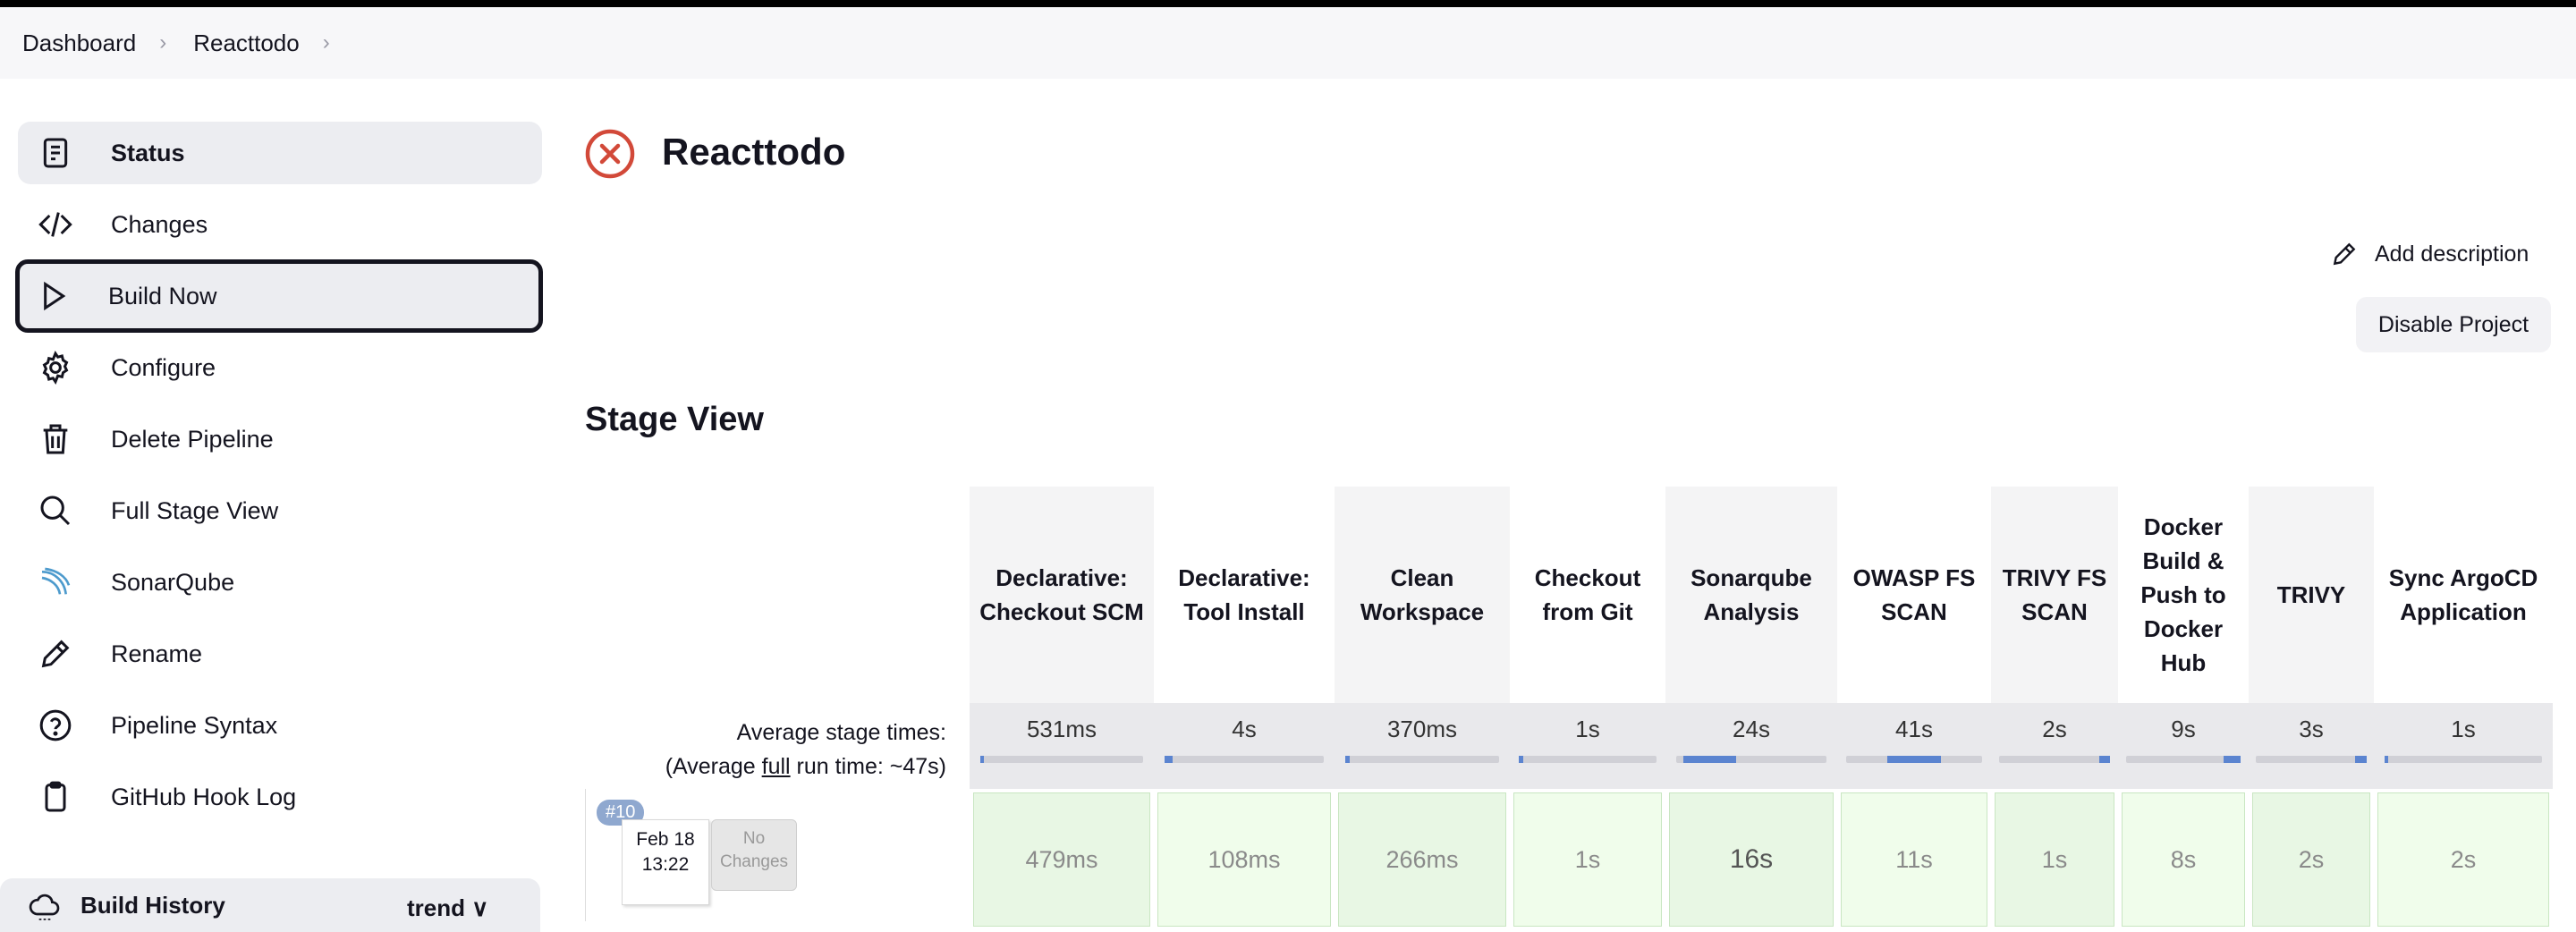  What do you see at coordinates (79, 43) in the screenshot?
I see `breadcrumb-dashboard: Dashboard` at bounding box center [79, 43].